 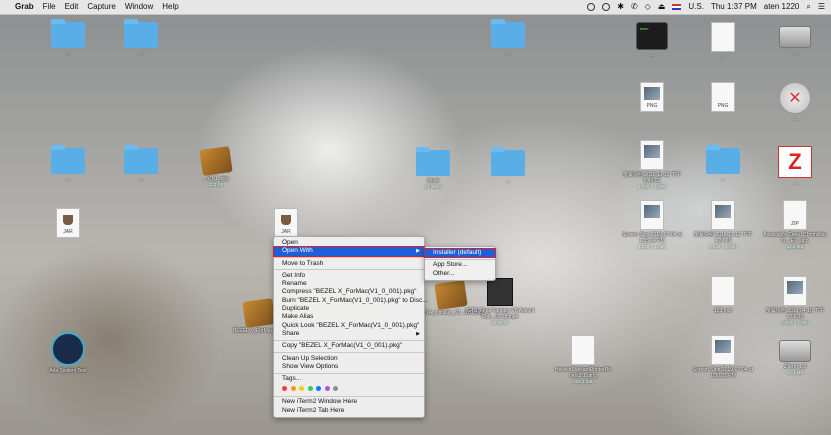 I want to click on desktop-icon-drive: ZTerm 1.2 10.3 MB, so click(x=795, y=357).